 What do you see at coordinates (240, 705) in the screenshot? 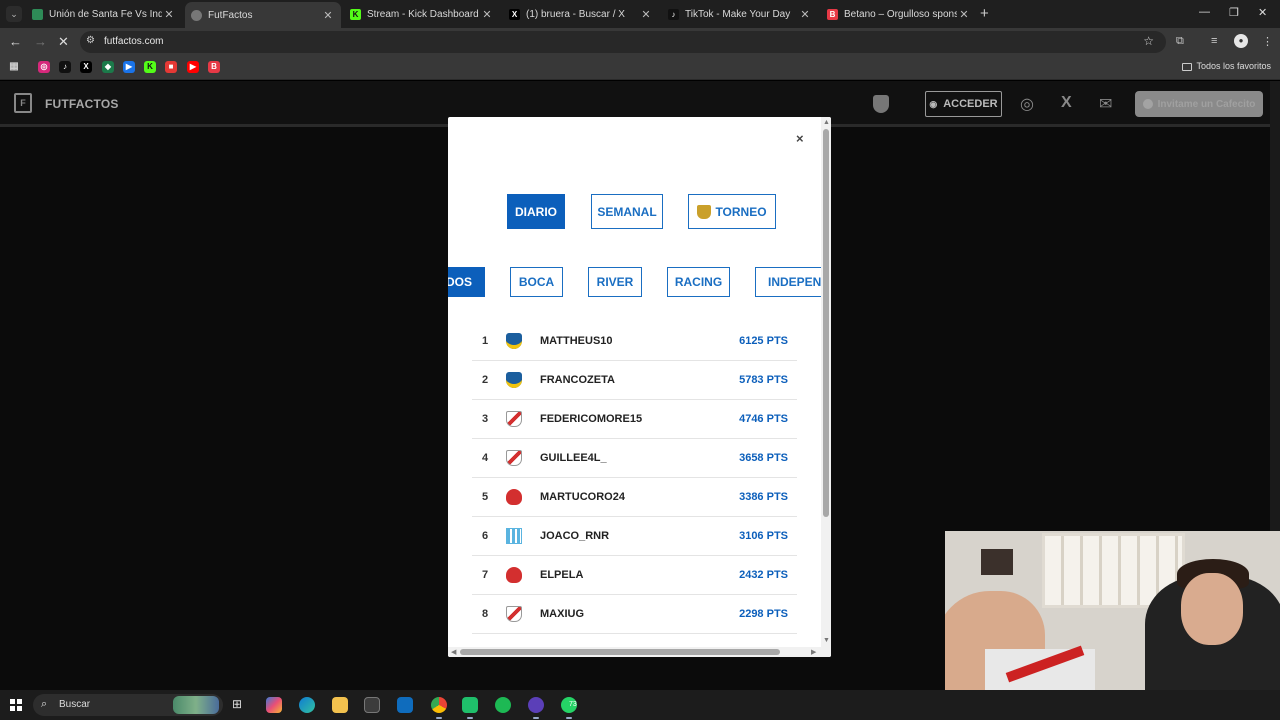
I see `task-view-icon: ⊞` at bounding box center [240, 705].